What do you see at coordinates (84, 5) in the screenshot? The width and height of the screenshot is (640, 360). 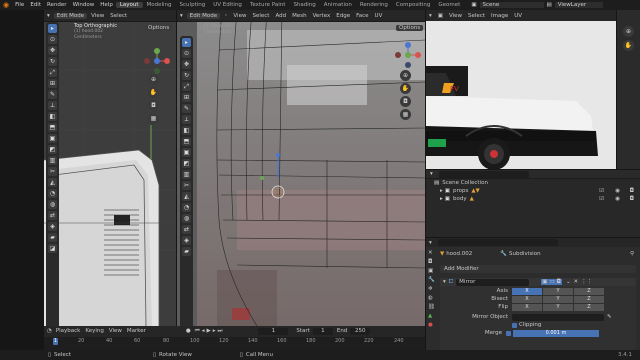 I see `menu-window: Window` at bounding box center [84, 5].